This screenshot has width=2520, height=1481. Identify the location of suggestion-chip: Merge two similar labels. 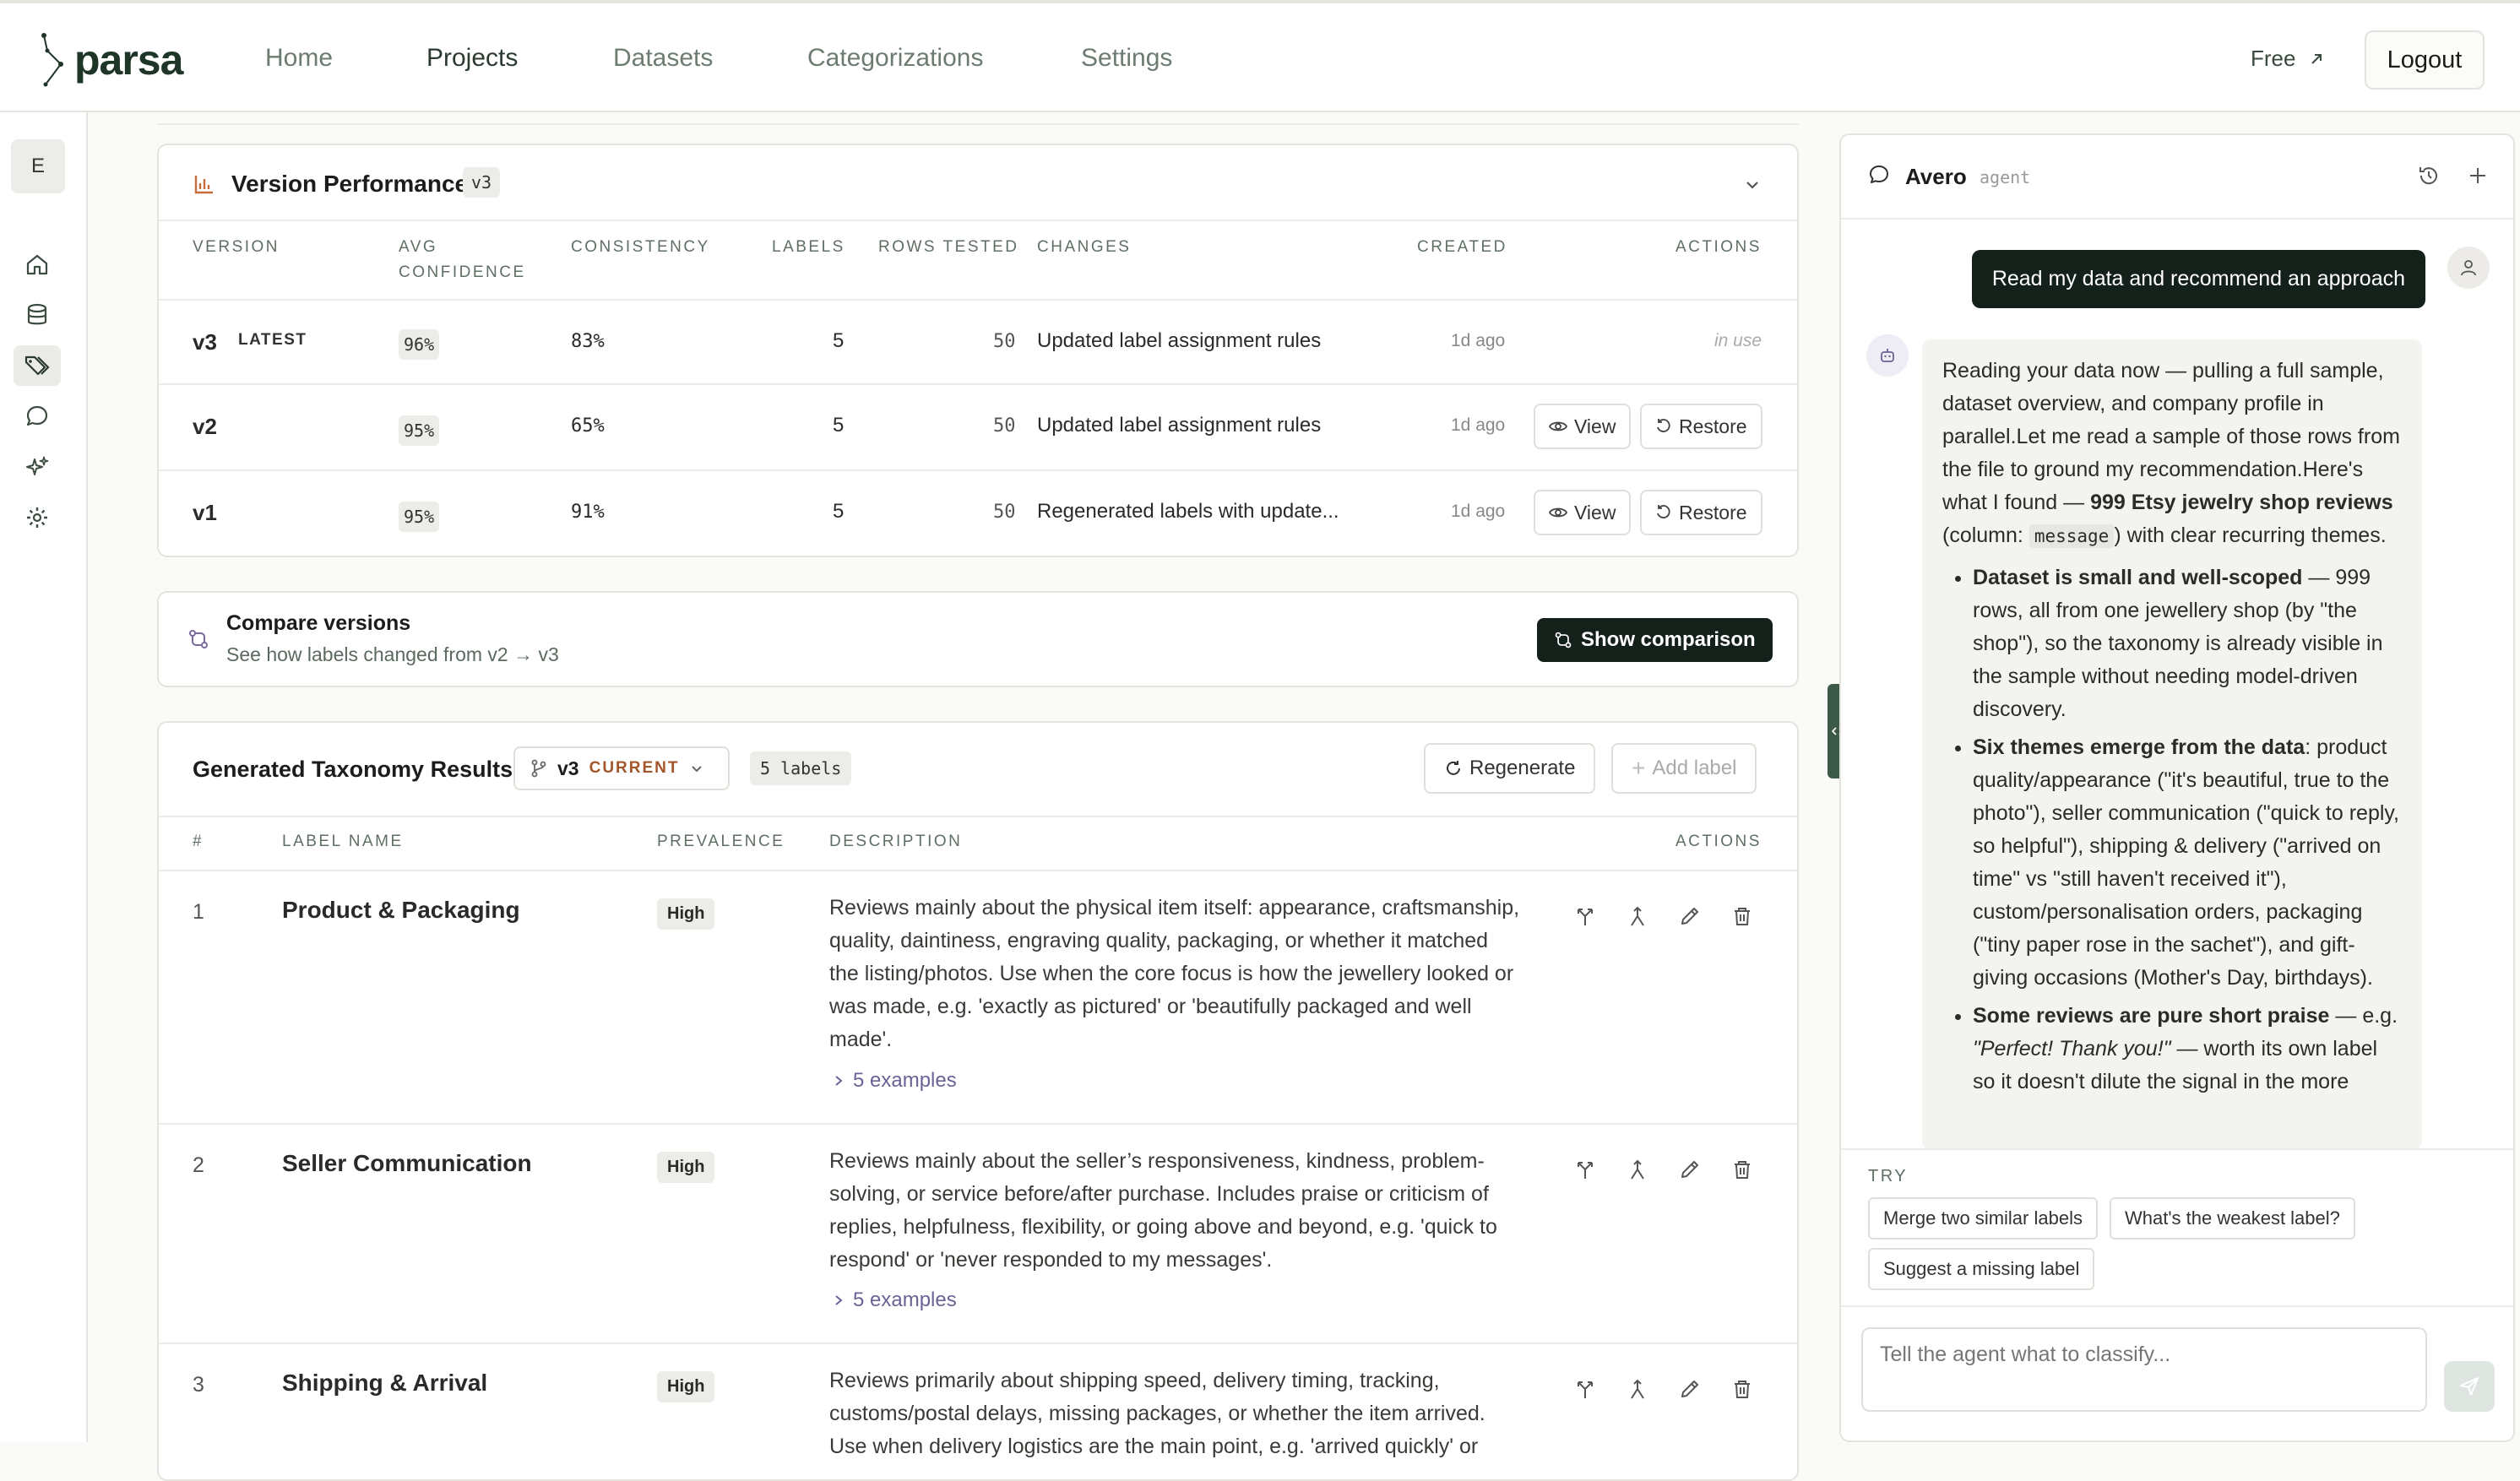
(1983, 1218).